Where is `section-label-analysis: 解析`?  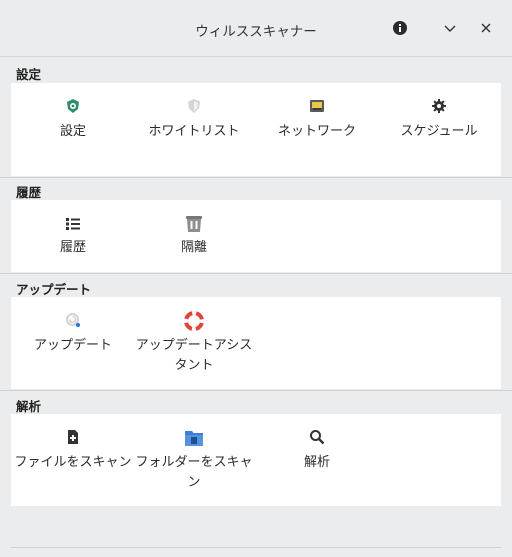 section-label-analysis: 解析 is located at coordinates (29, 406).